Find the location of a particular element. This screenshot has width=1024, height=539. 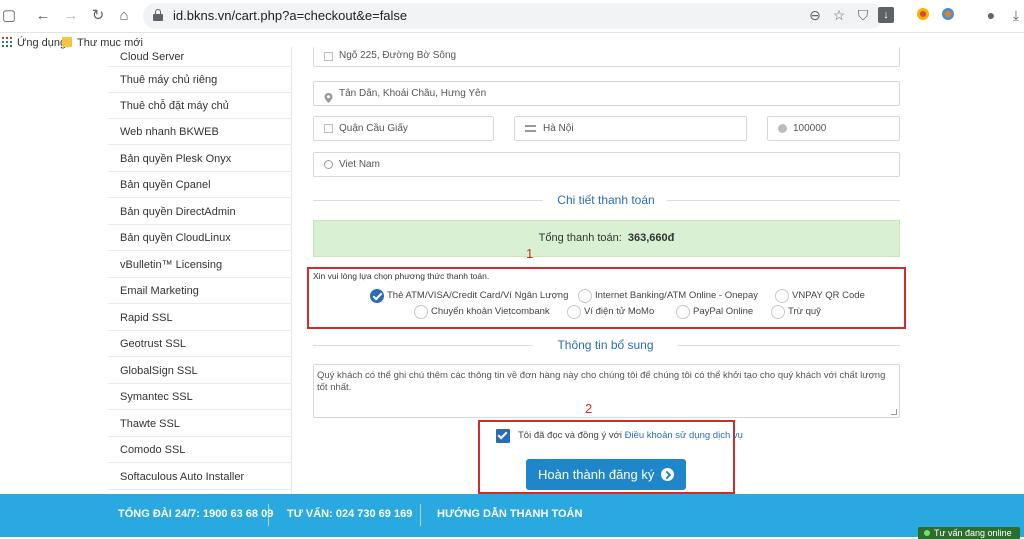

bookmark-apps-label: Ứng dụng is located at coordinates (42, 43).